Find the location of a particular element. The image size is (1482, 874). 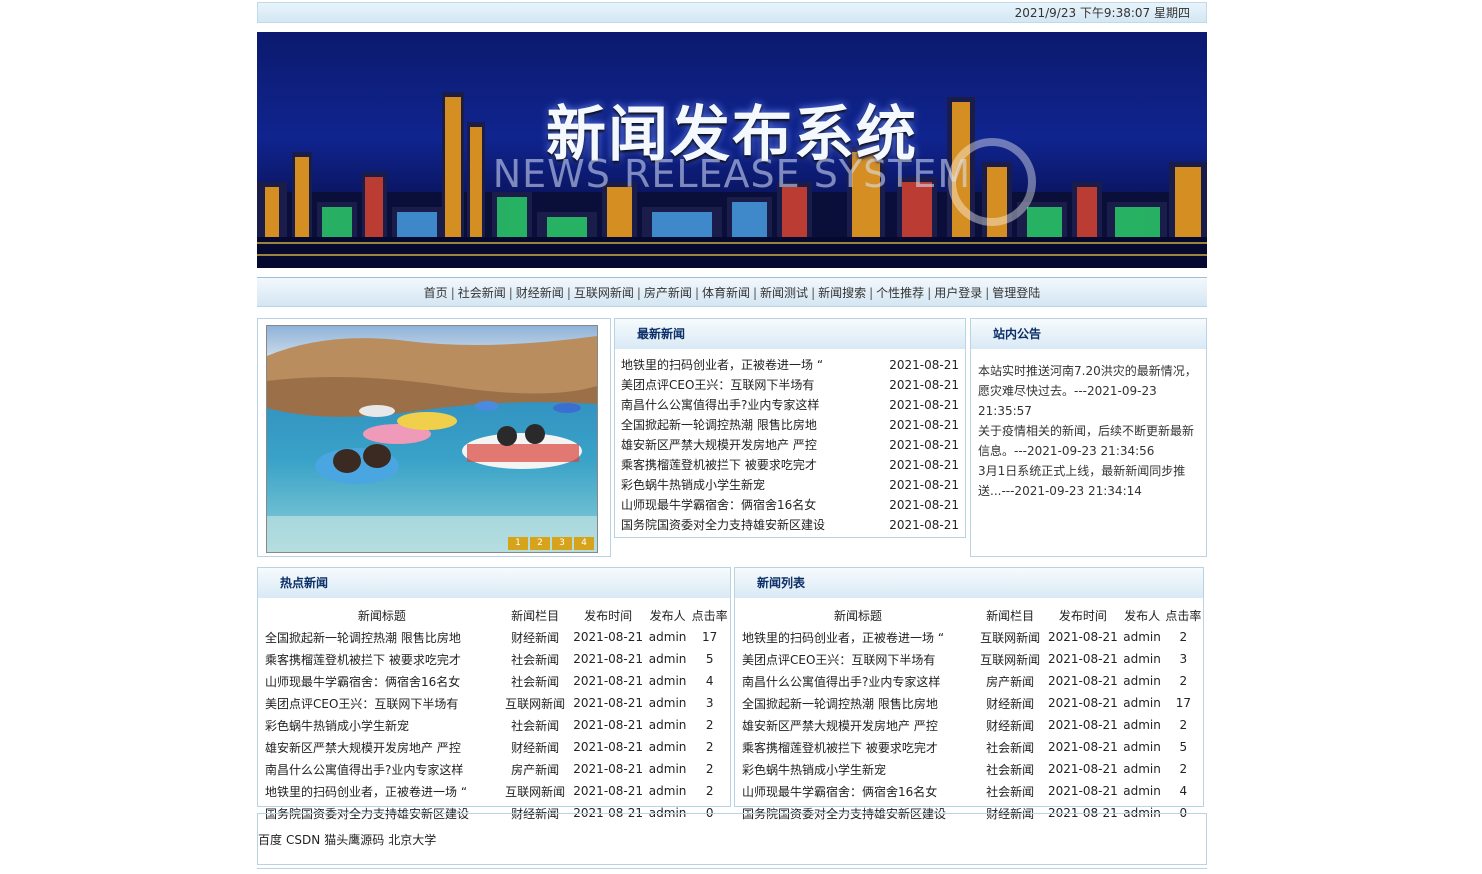

slider-dot-4: 4 is located at coordinates (584, 543).